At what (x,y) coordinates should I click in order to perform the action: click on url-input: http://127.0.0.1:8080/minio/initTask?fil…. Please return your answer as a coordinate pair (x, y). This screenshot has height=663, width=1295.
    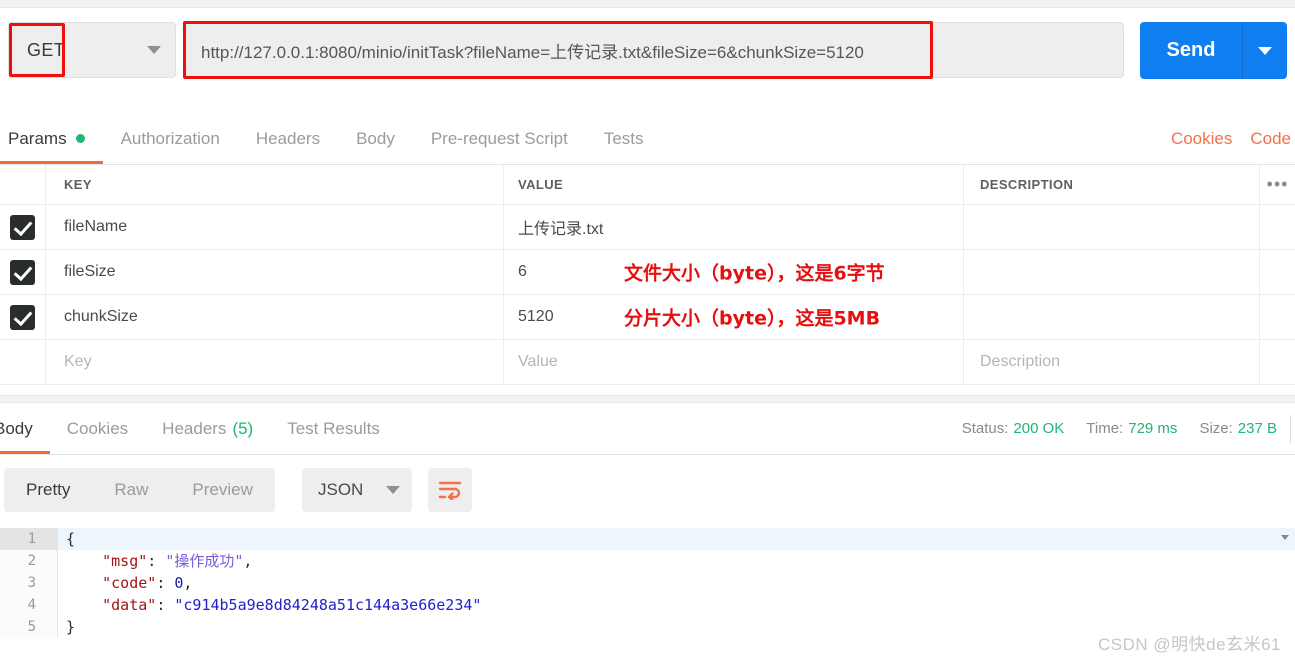
    Looking at the image, I should click on (654, 50).